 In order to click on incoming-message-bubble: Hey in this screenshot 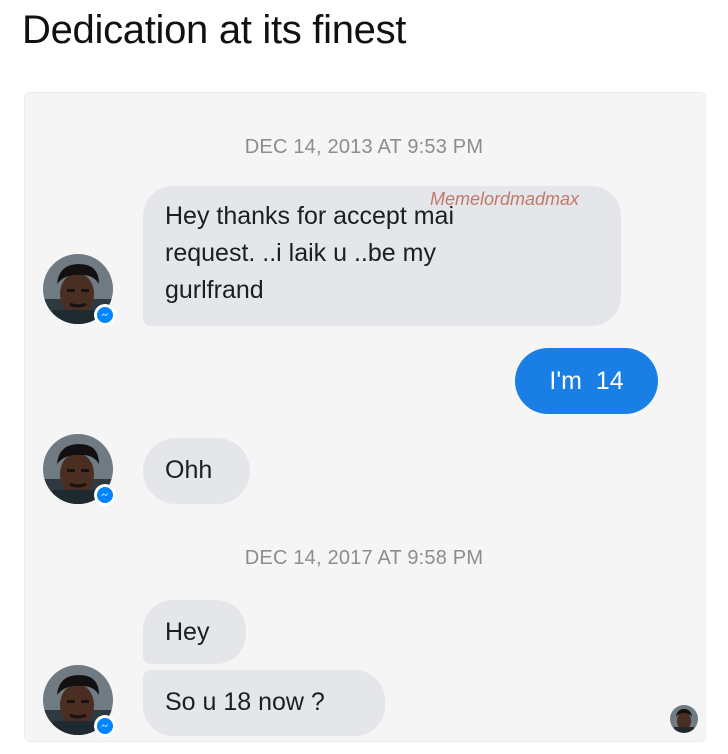, I will do `click(194, 632)`.